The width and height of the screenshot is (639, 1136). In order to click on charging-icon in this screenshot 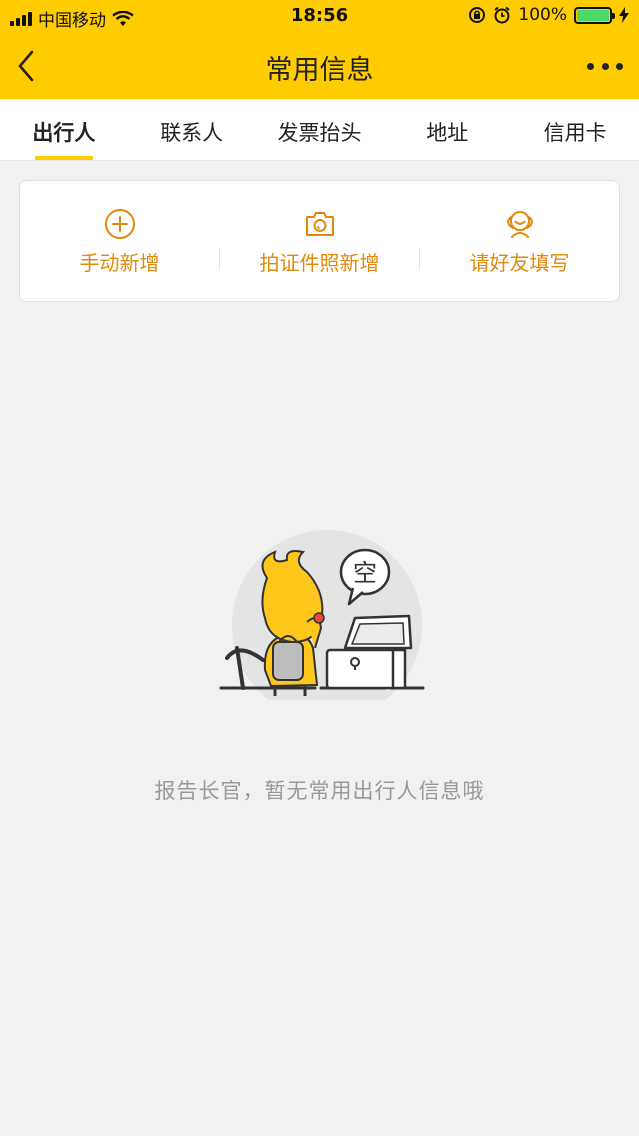, I will do `click(624, 15)`.